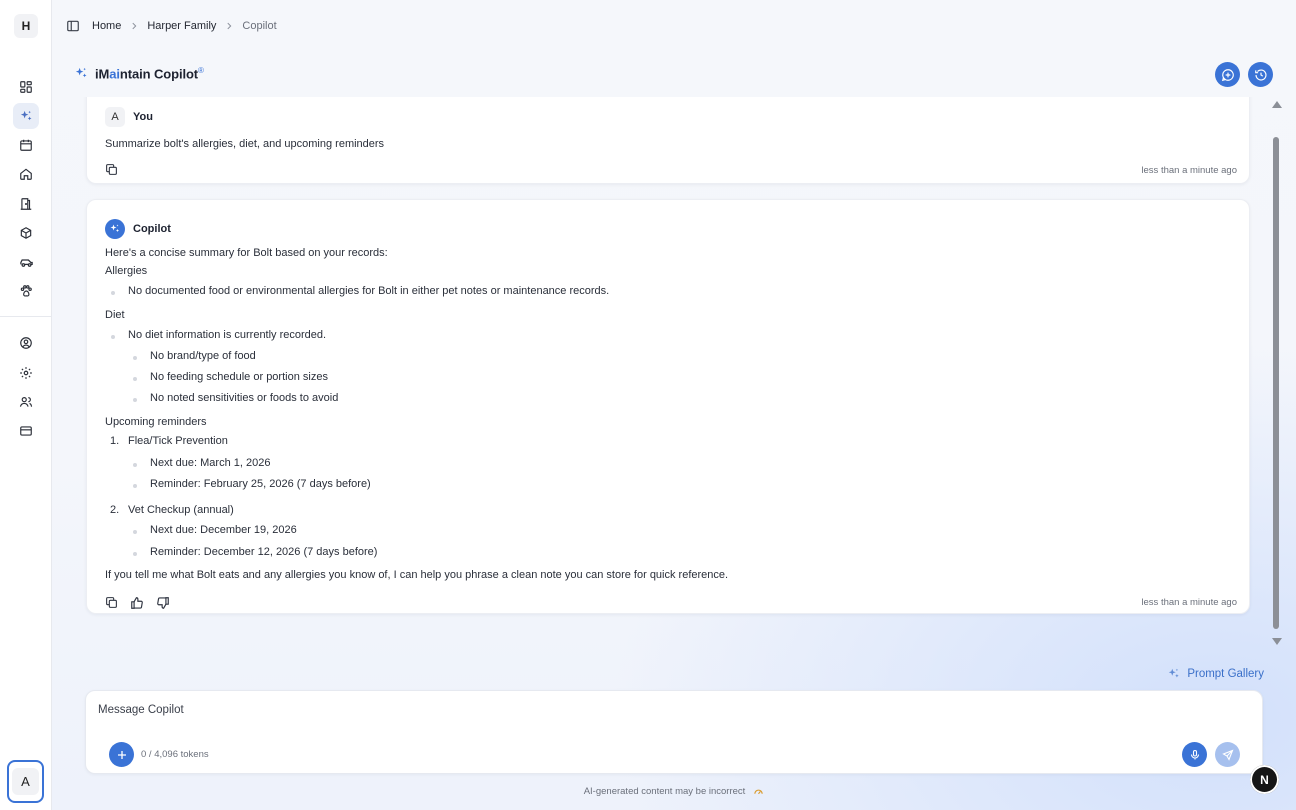  I want to click on sidebar-item-pets, so click(26, 291).